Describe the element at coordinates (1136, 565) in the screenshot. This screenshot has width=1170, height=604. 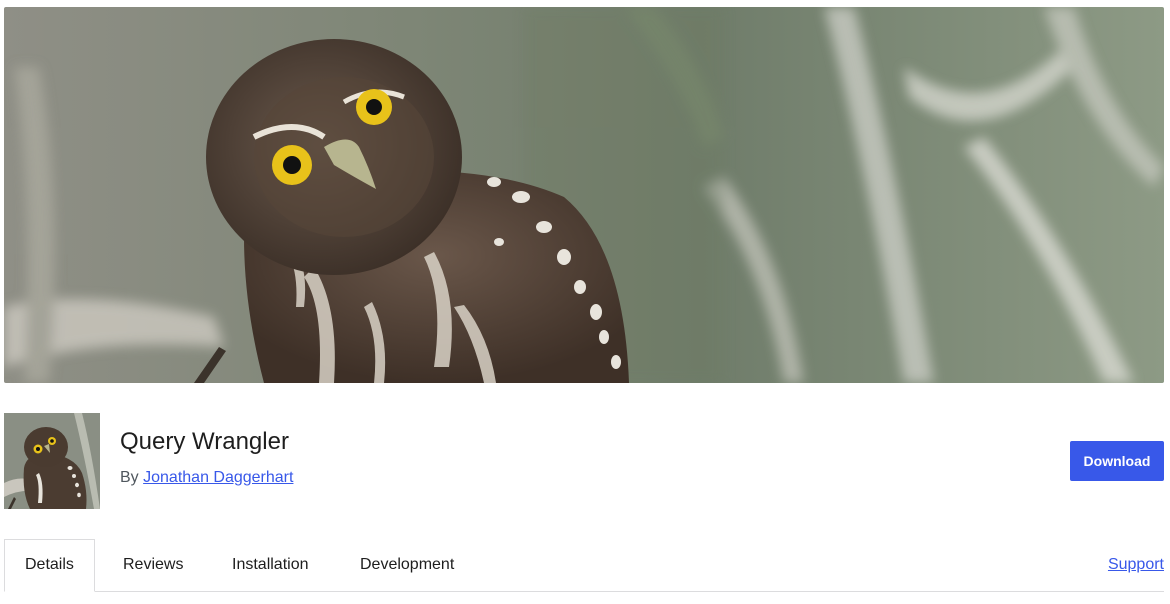
I see `support-link: Support` at that location.